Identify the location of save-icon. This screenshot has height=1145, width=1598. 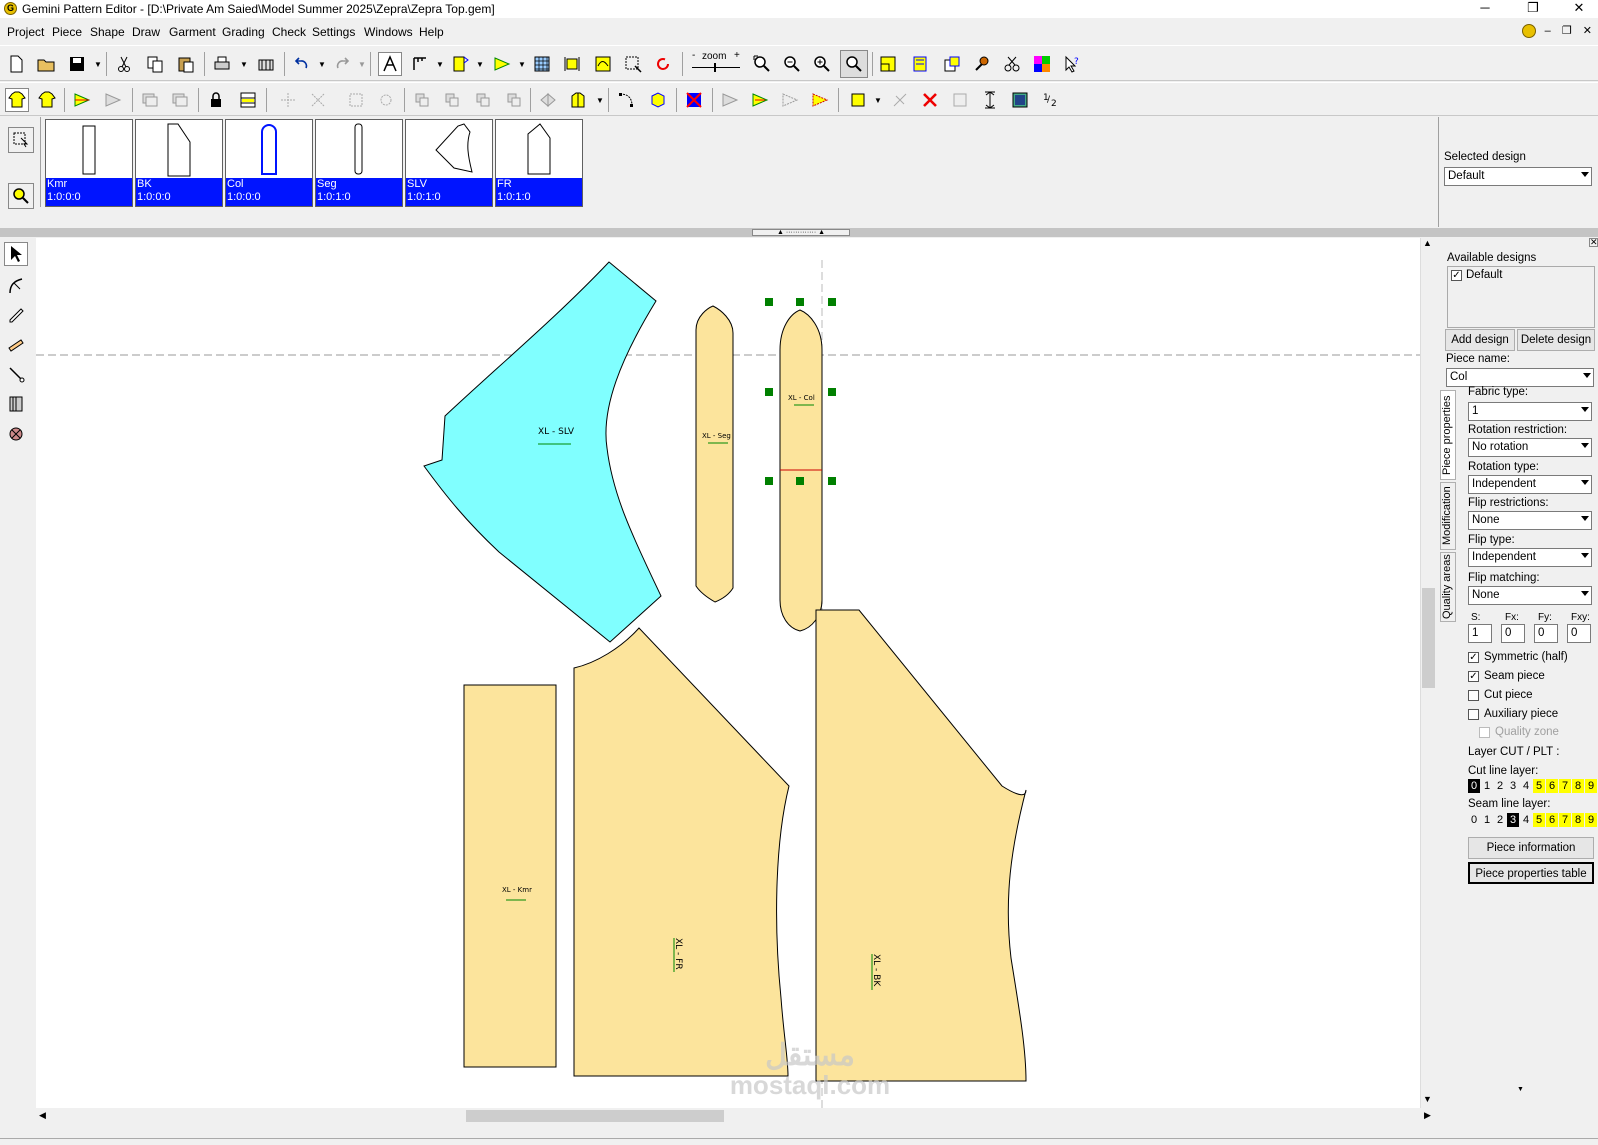
(77, 64).